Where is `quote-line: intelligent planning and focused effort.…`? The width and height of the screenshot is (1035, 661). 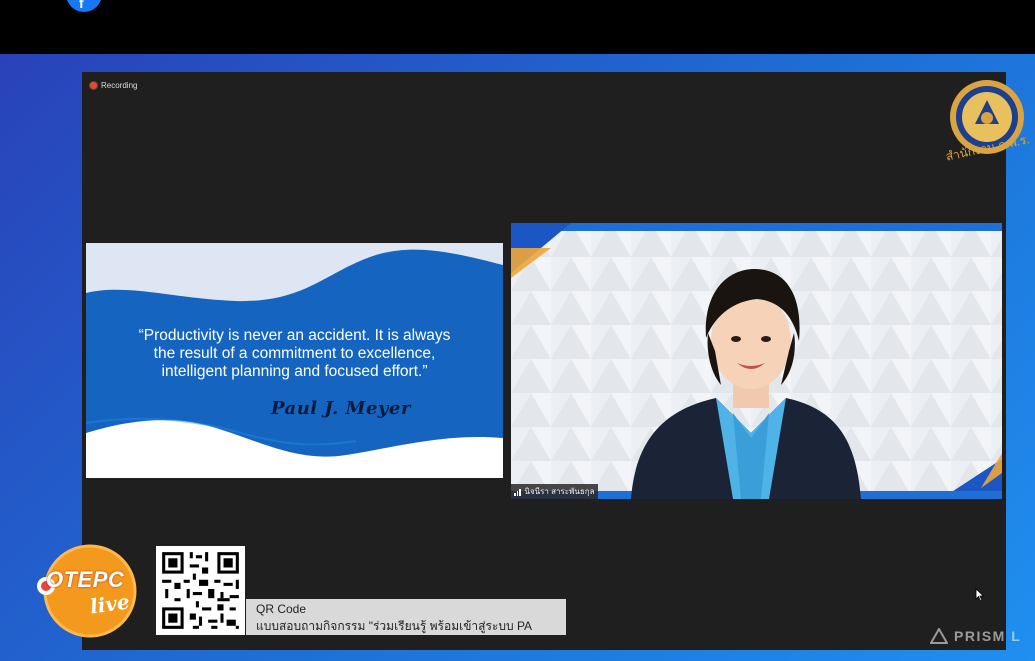
quote-line: intelligent planning and focused effort.… is located at coordinates (294, 371).